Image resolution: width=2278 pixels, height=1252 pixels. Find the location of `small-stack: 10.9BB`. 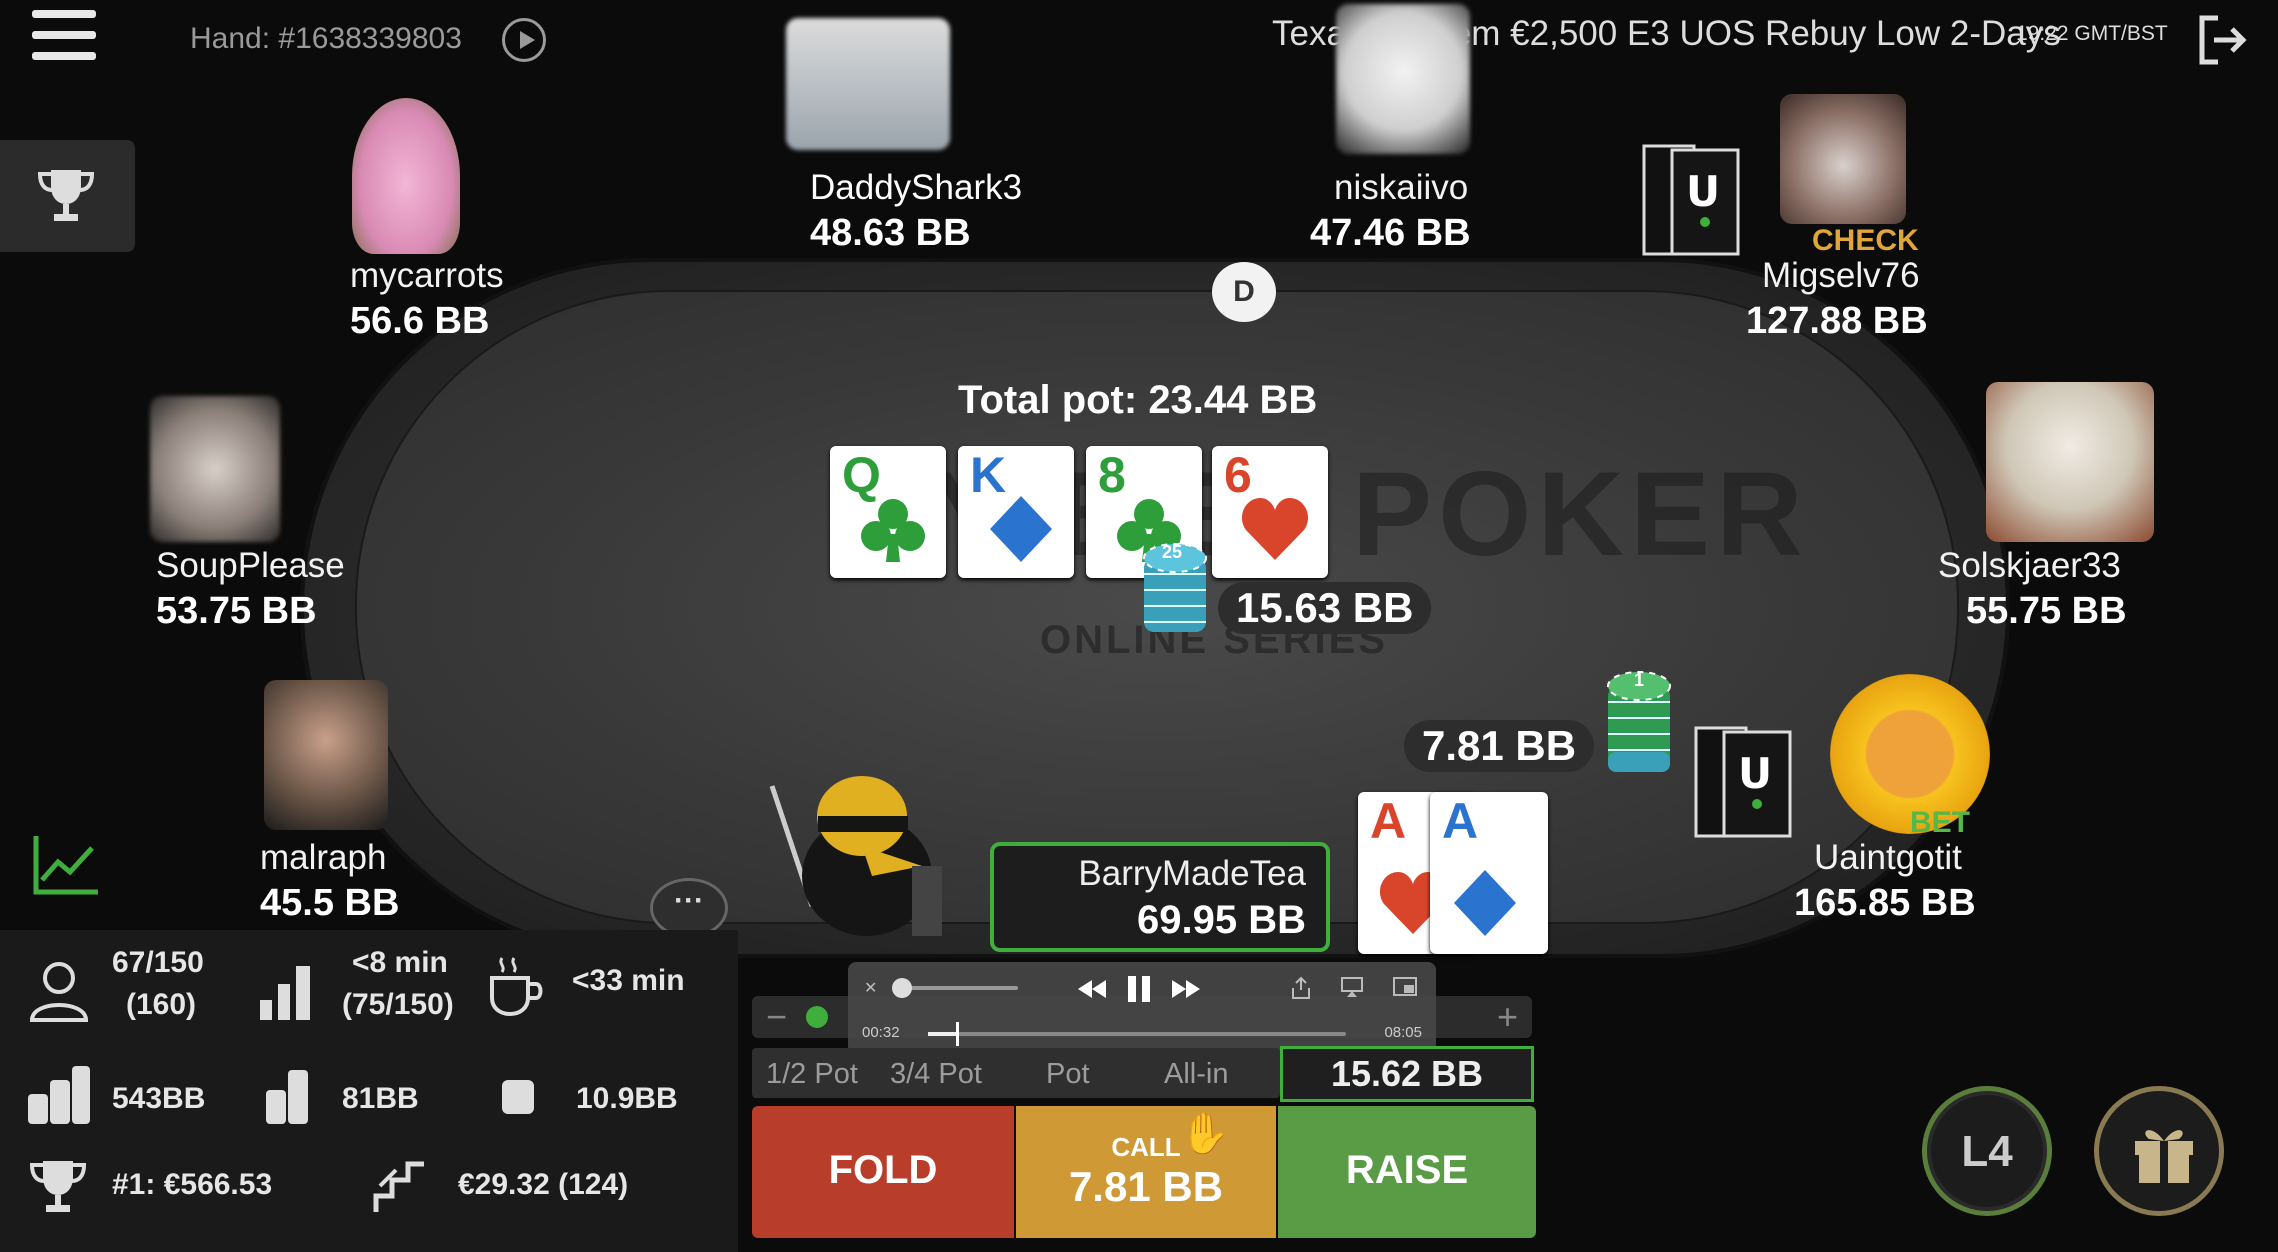

small-stack: 10.9BB is located at coordinates (627, 1098).